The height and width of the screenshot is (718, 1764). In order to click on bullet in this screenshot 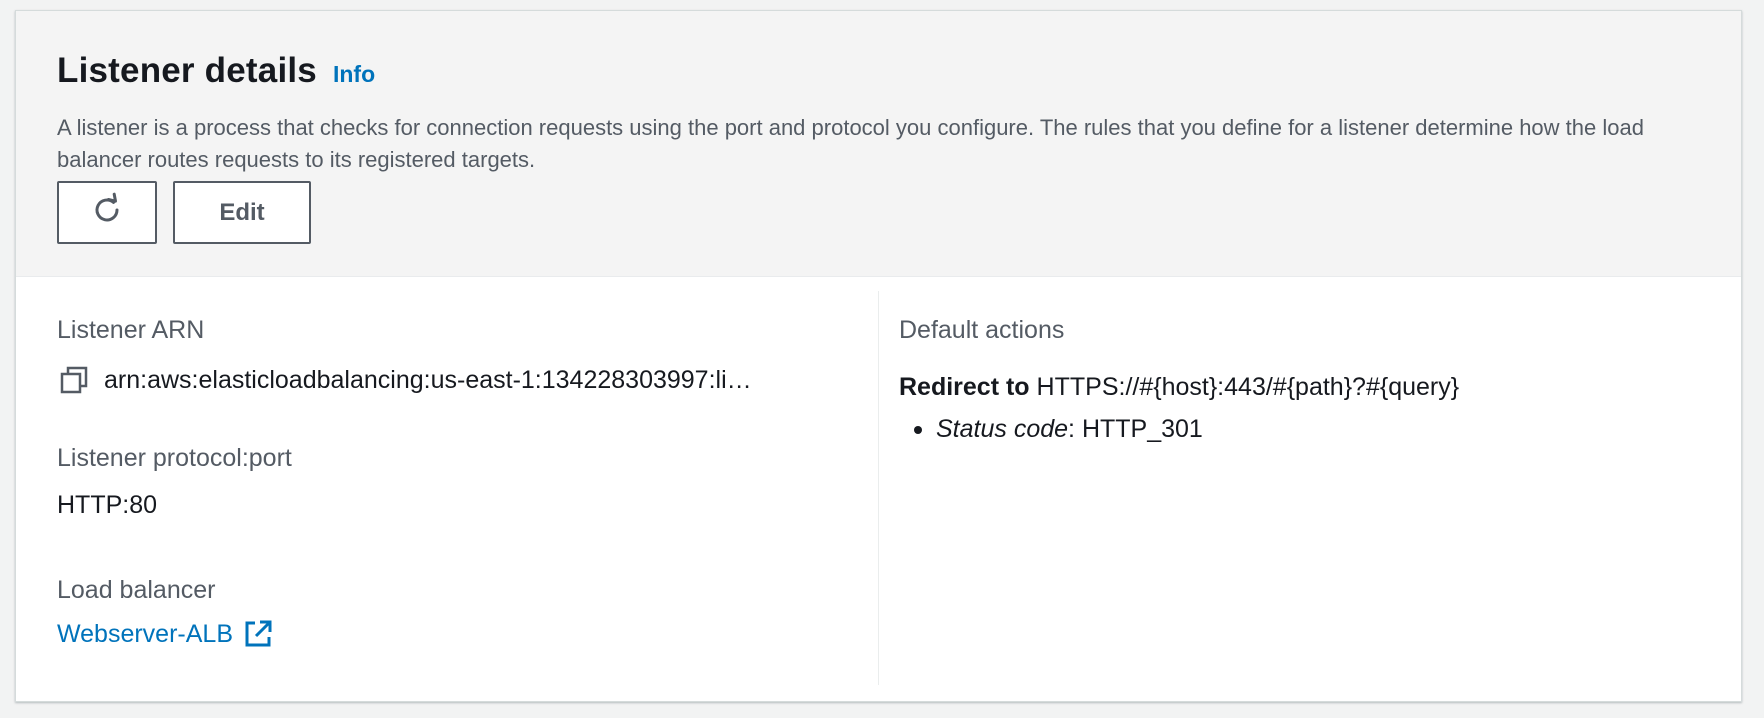, I will do `click(918, 429)`.